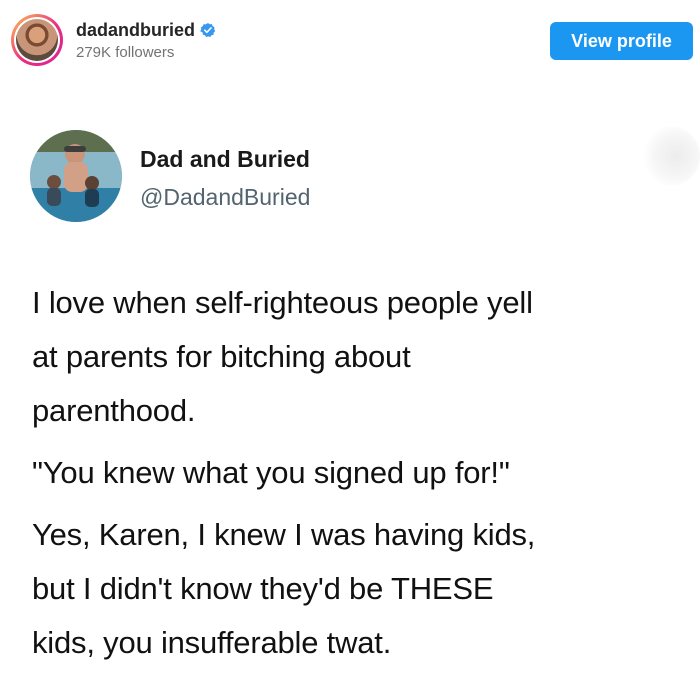 This screenshot has width=700, height=700. I want to click on corner-shadow, so click(670, 156).